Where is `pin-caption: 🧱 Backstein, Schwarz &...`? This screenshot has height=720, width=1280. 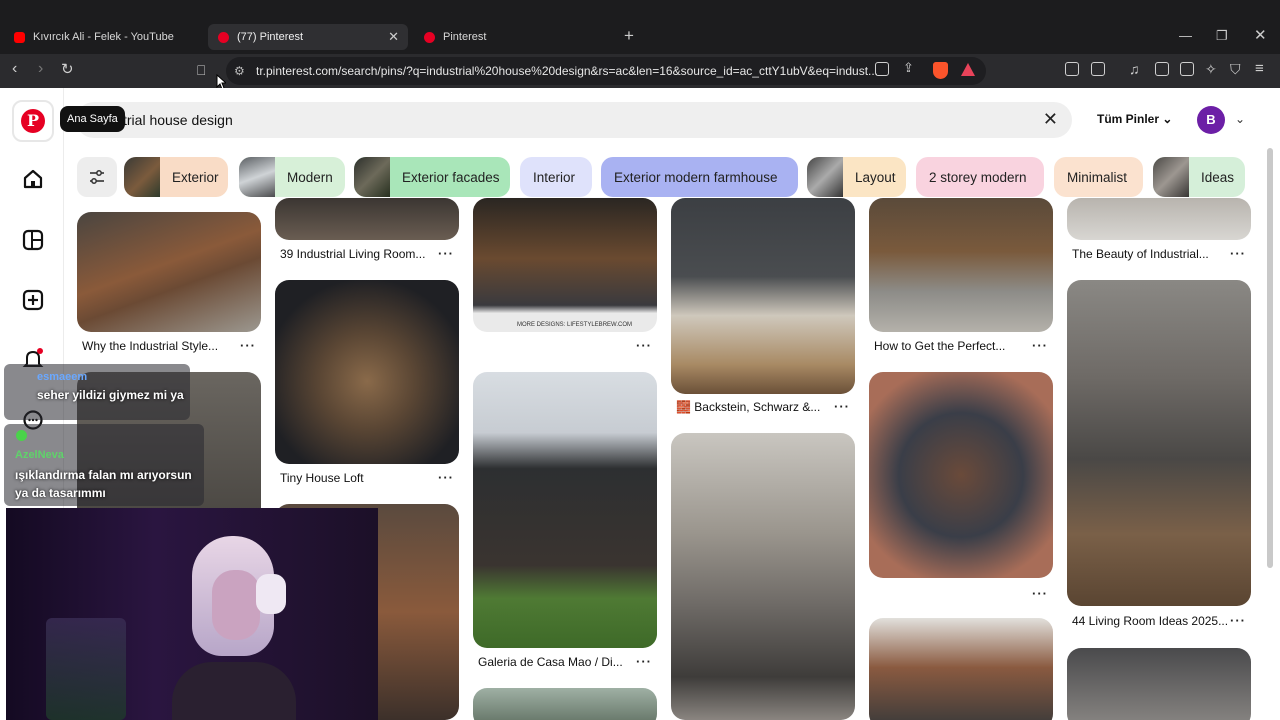
pin-caption: 🧱 Backstein, Schwarz &... is located at coordinates (748, 407).